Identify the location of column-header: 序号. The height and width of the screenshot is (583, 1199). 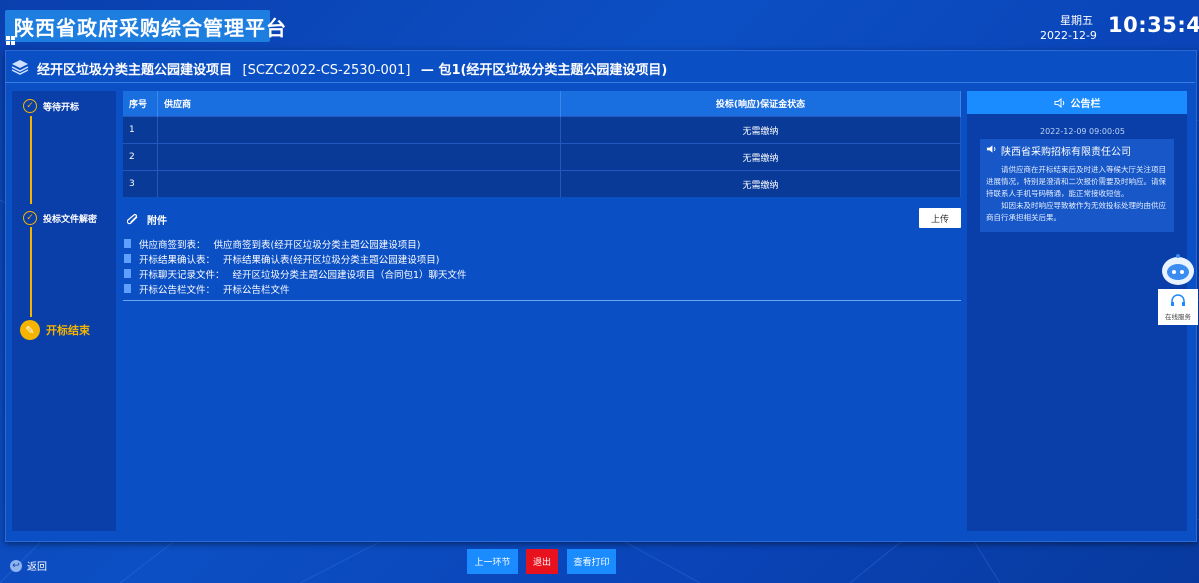
(140, 104).